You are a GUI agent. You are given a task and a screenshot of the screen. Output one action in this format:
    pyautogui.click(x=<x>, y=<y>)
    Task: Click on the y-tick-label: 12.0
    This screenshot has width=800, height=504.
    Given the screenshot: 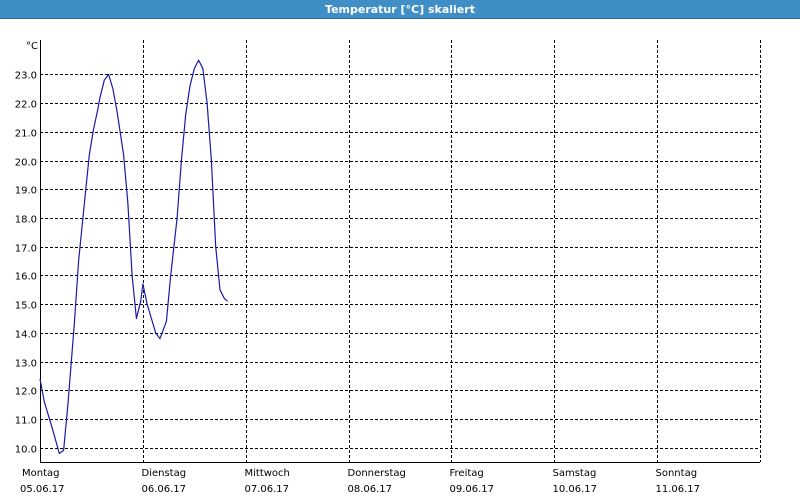 What is the action you would take?
    pyautogui.click(x=26, y=392)
    